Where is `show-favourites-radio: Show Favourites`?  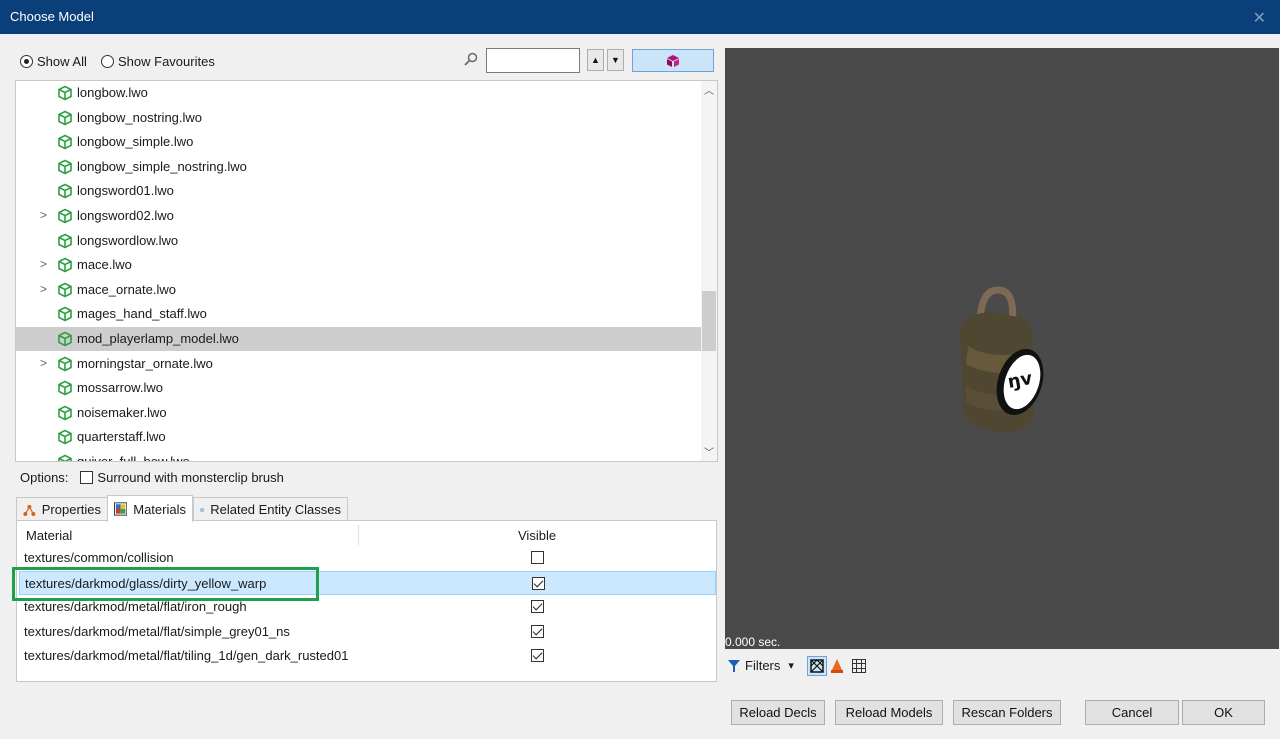 show-favourites-radio: Show Favourites is located at coordinates (158, 61).